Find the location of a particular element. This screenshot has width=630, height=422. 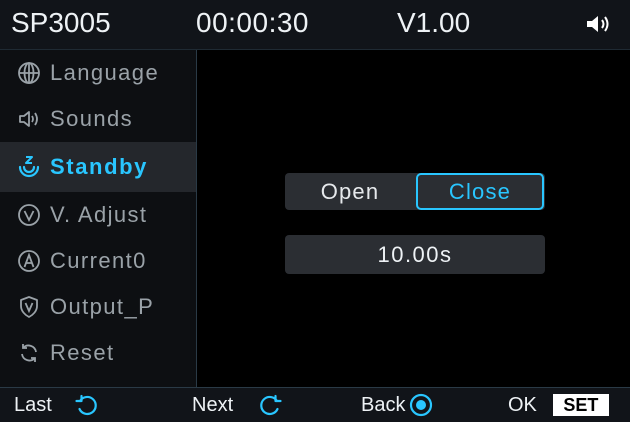

refresh-icon is located at coordinates (29, 353).